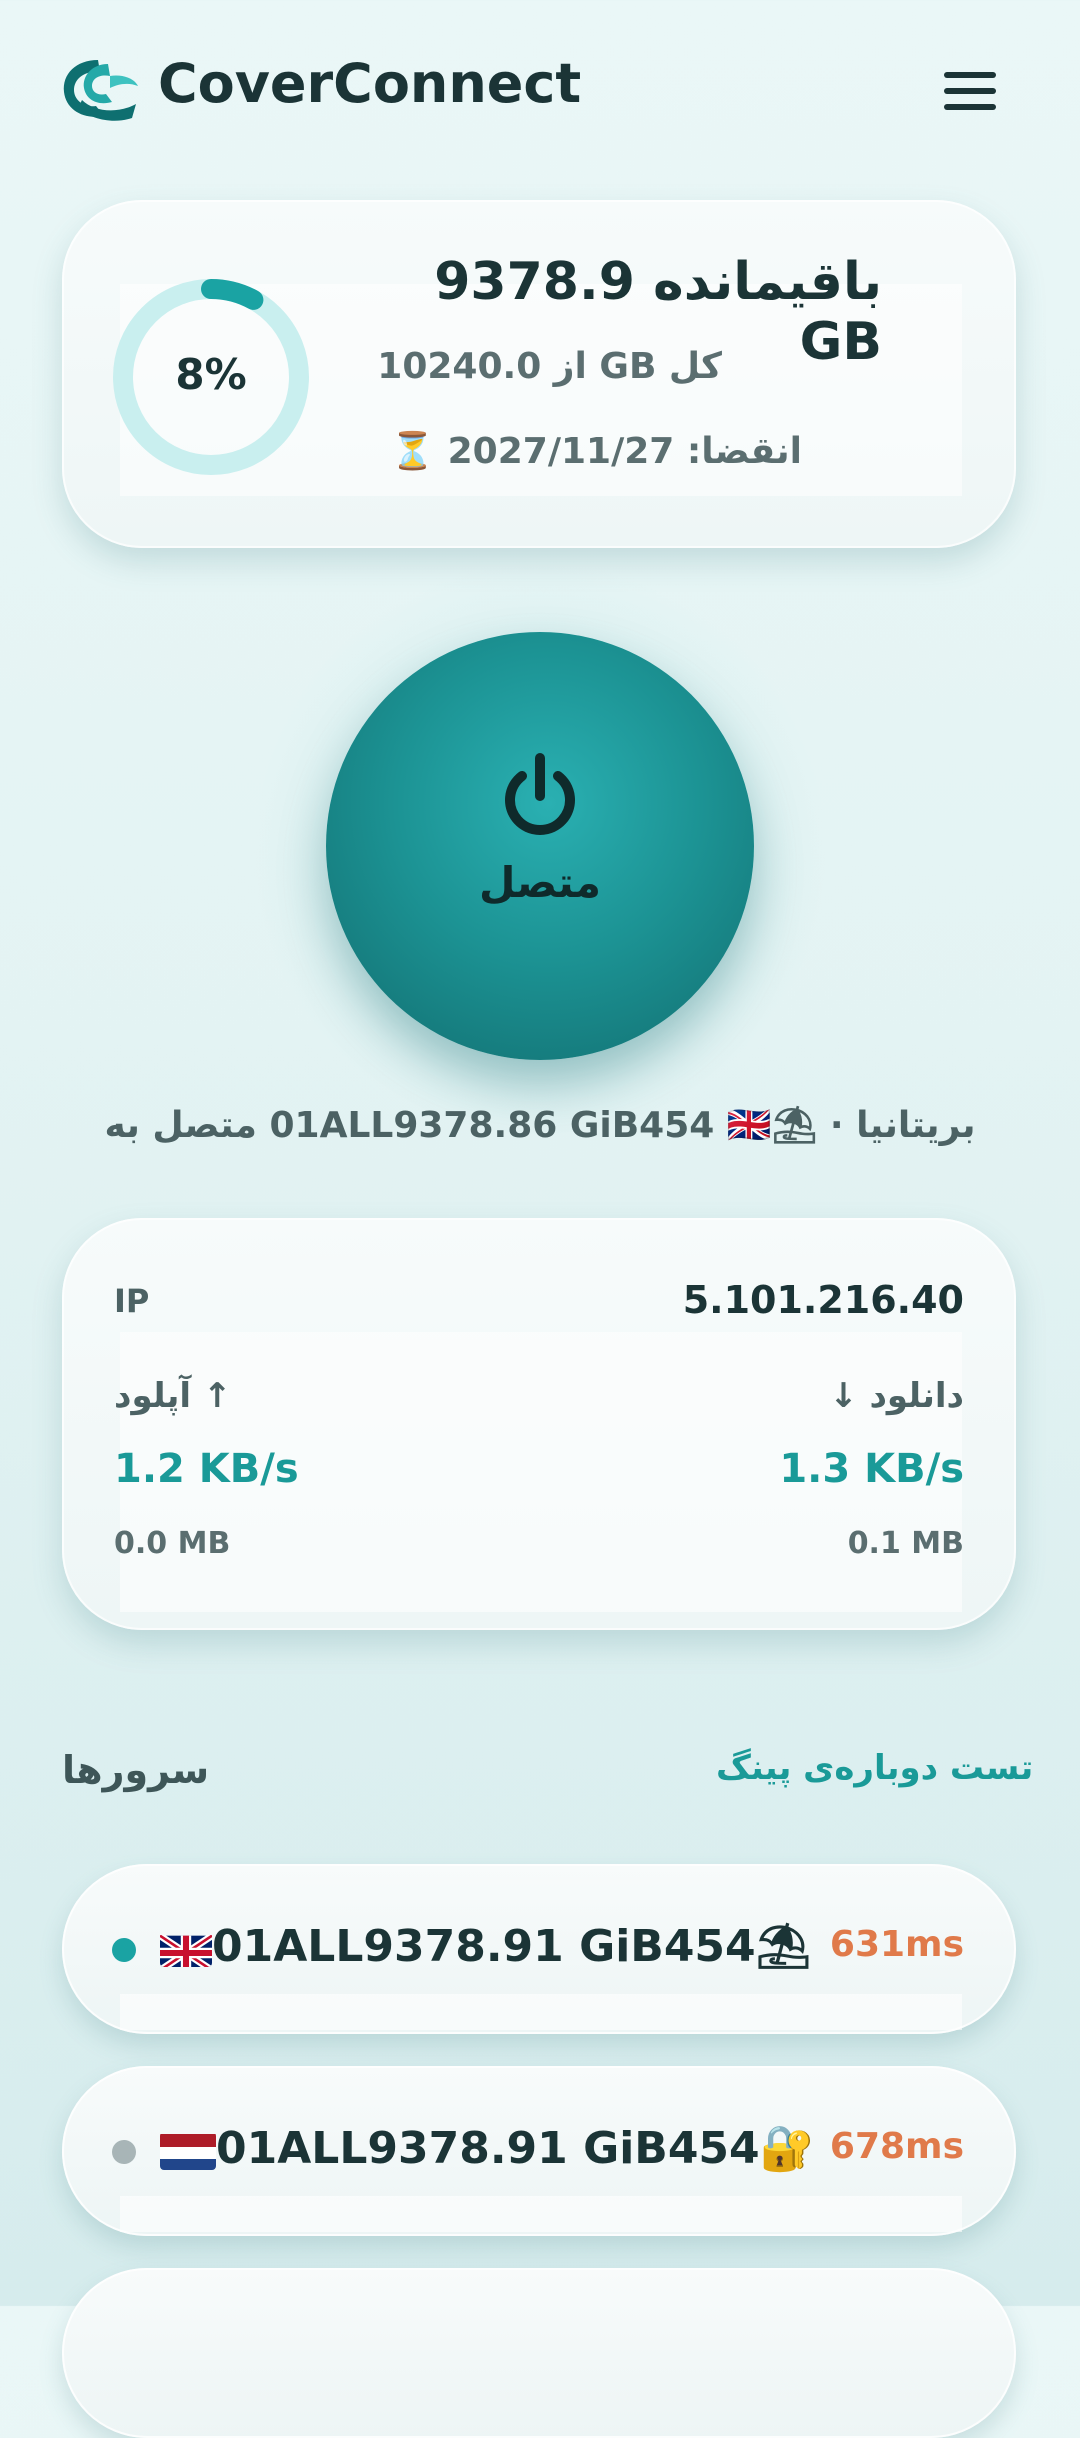  What do you see at coordinates (132, 1301) in the screenshot?
I see `ip-label: IP` at bounding box center [132, 1301].